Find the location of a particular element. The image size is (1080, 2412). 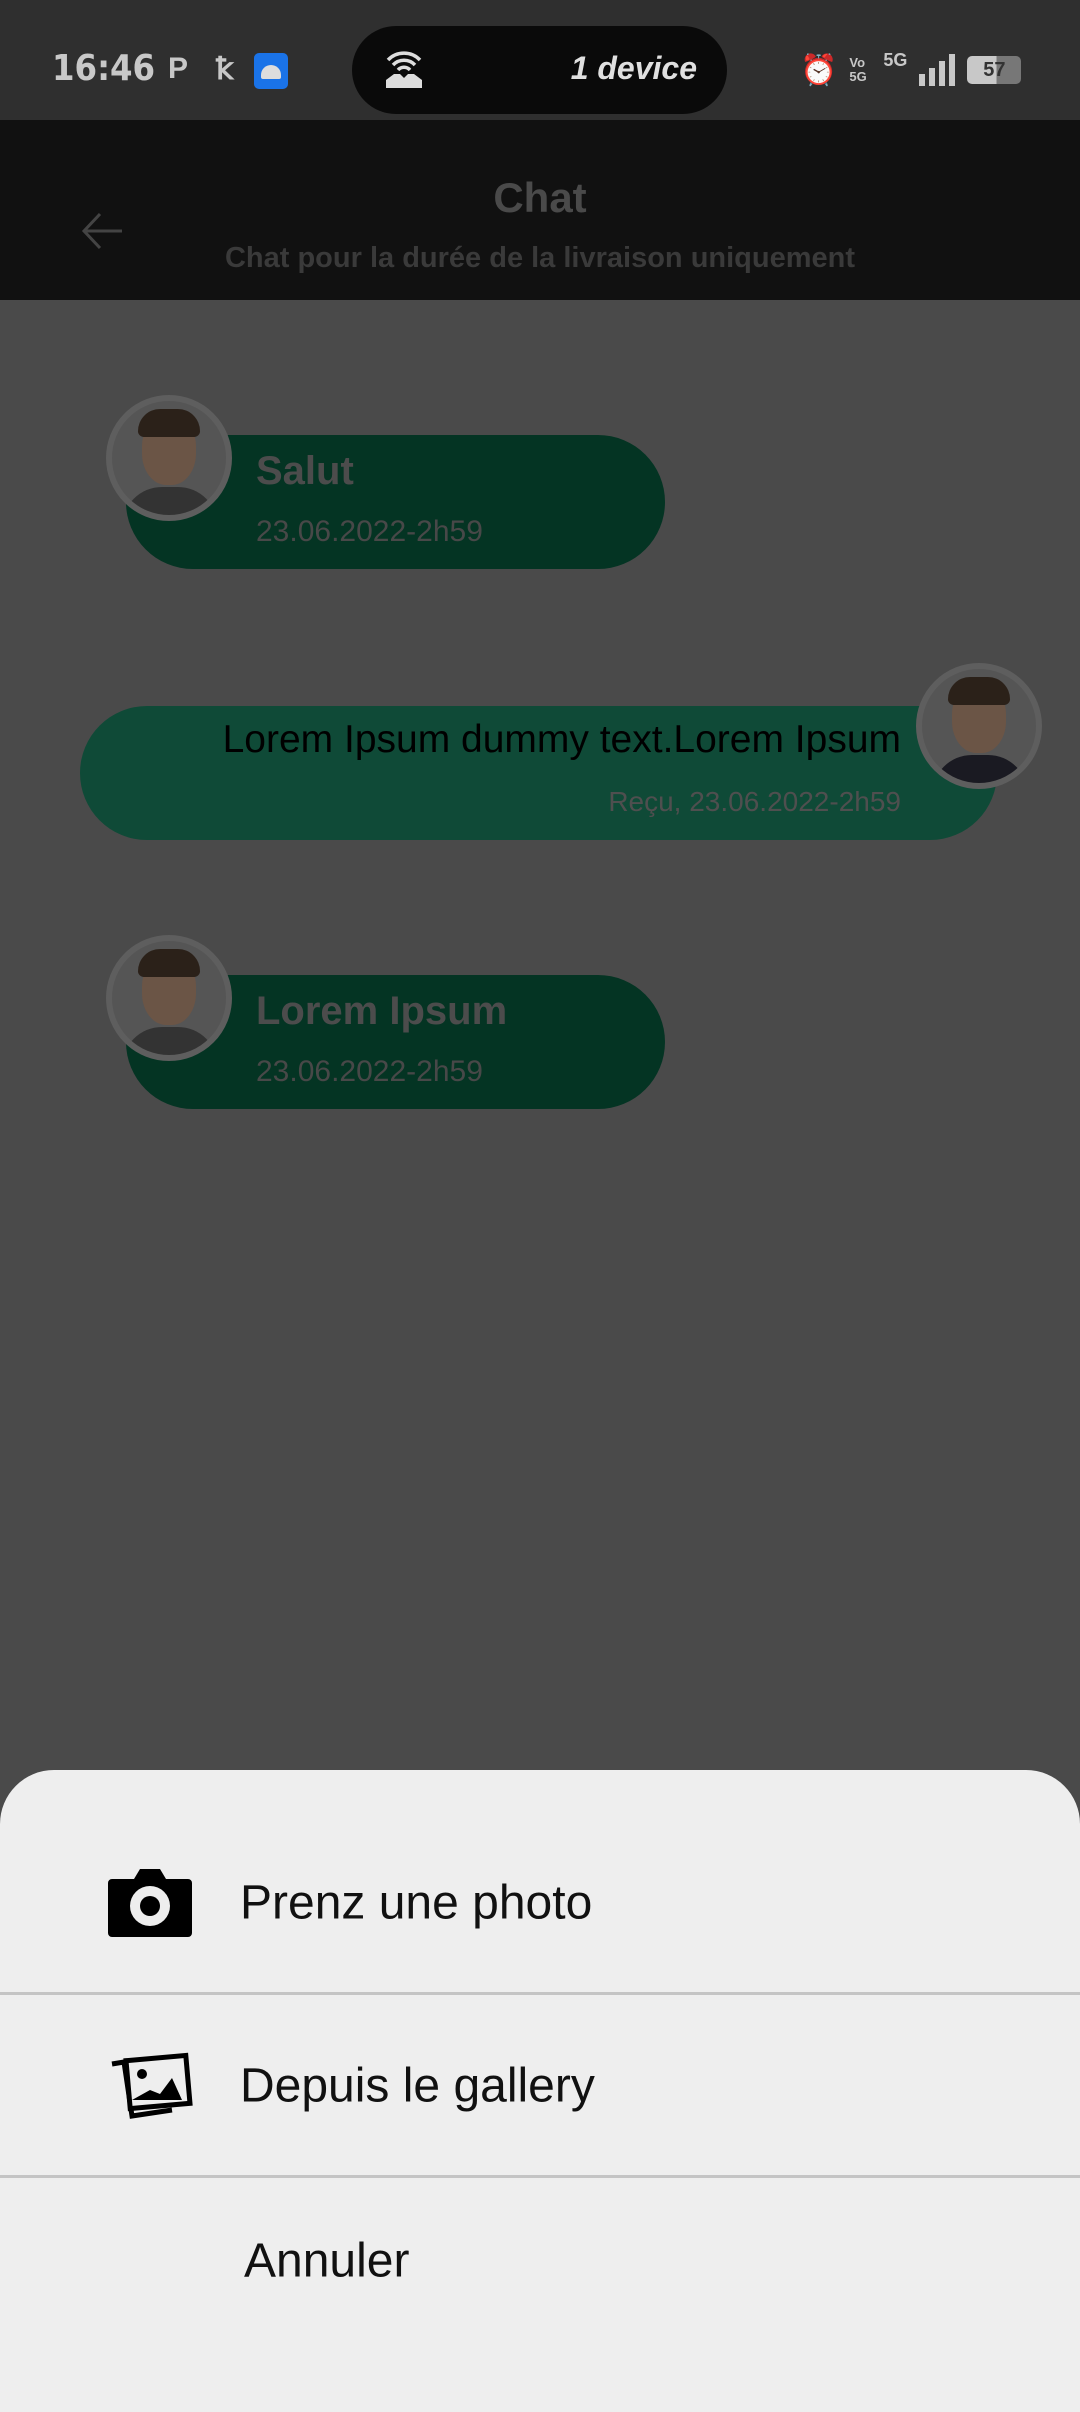

volte-label: Vo 5G is located at coordinates (858, 69).